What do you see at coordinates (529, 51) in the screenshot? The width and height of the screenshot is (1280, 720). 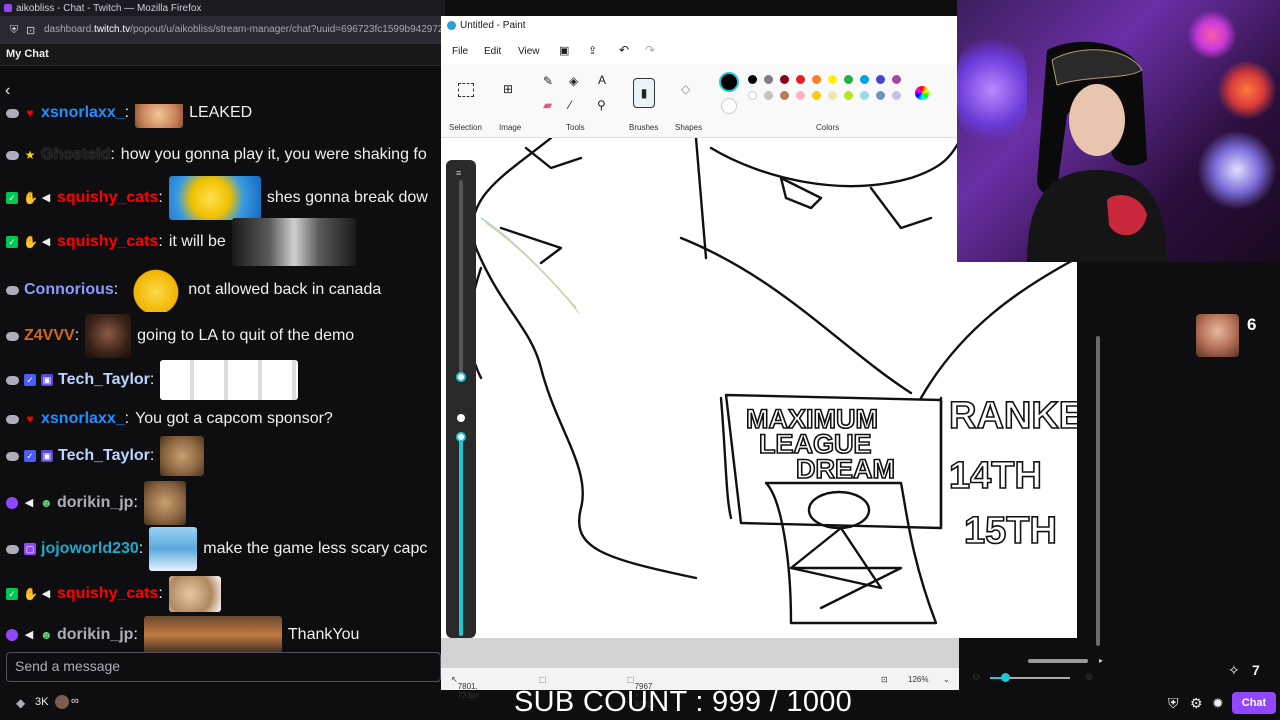 I see `menu-view: View` at bounding box center [529, 51].